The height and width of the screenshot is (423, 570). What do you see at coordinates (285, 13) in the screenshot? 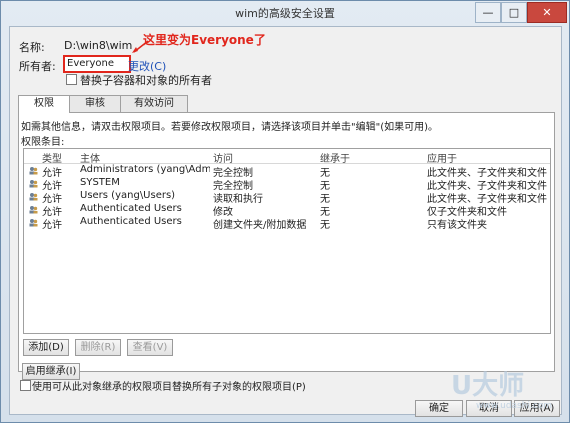
I see `title-bar: wim的高级安全设置 — □ ✕` at bounding box center [285, 13].